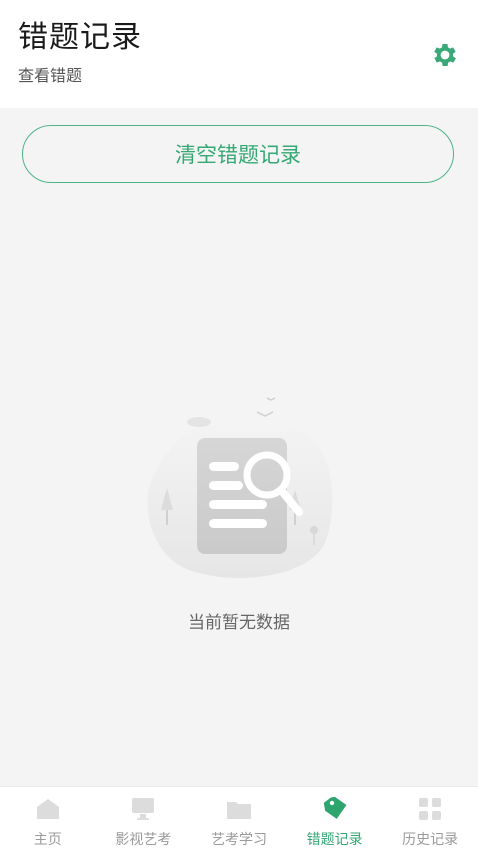 This screenshot has width=478, height=851. Describe the element at coordinates (143, 809) in the screenshot. I see `monitor-icon` at that location.